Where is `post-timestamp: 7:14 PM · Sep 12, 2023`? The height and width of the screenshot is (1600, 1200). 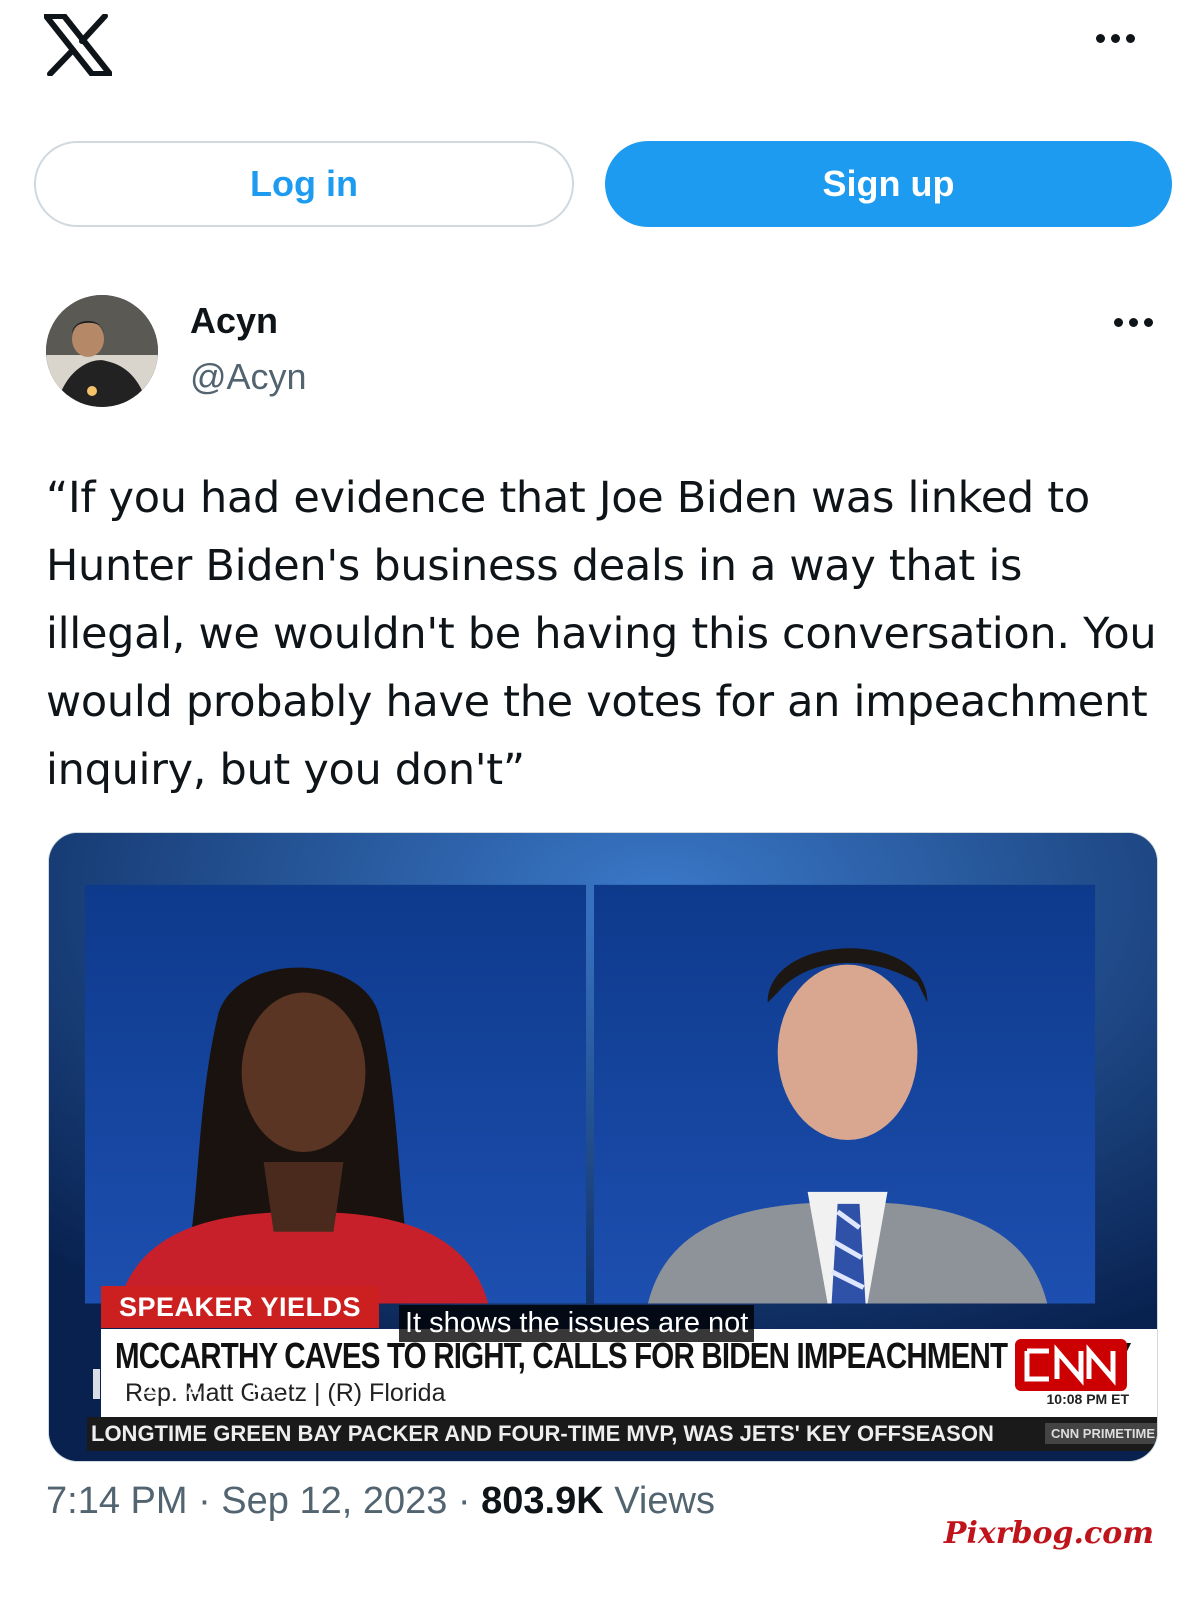 post-timestamp: 7:14 PM · Sep 12, 2023 is located at coordinates (246, 1501).